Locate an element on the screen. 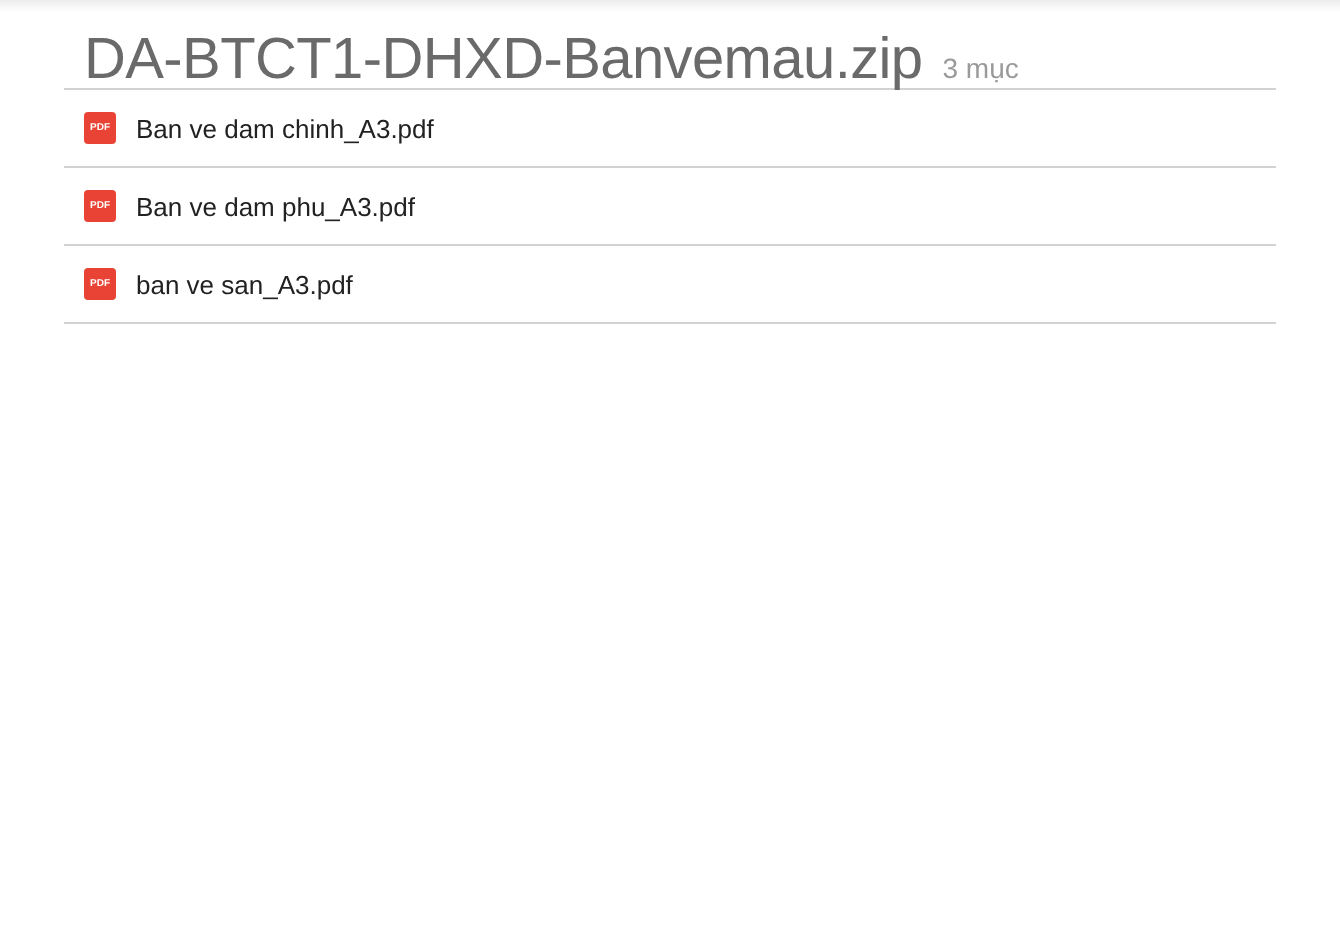 The height and width of the screenshot is (952, 1340). file-name: Ban ve dam phu_A3.pdf is located at coordinates (275, 206).